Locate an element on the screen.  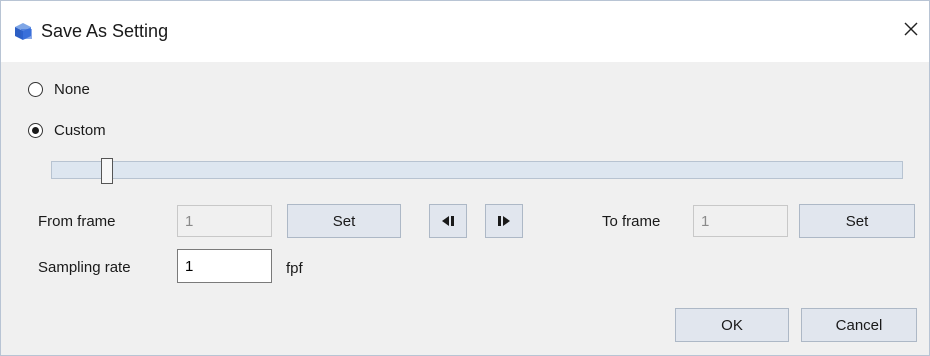
to-frame-field is located at coordinates (740, 221).